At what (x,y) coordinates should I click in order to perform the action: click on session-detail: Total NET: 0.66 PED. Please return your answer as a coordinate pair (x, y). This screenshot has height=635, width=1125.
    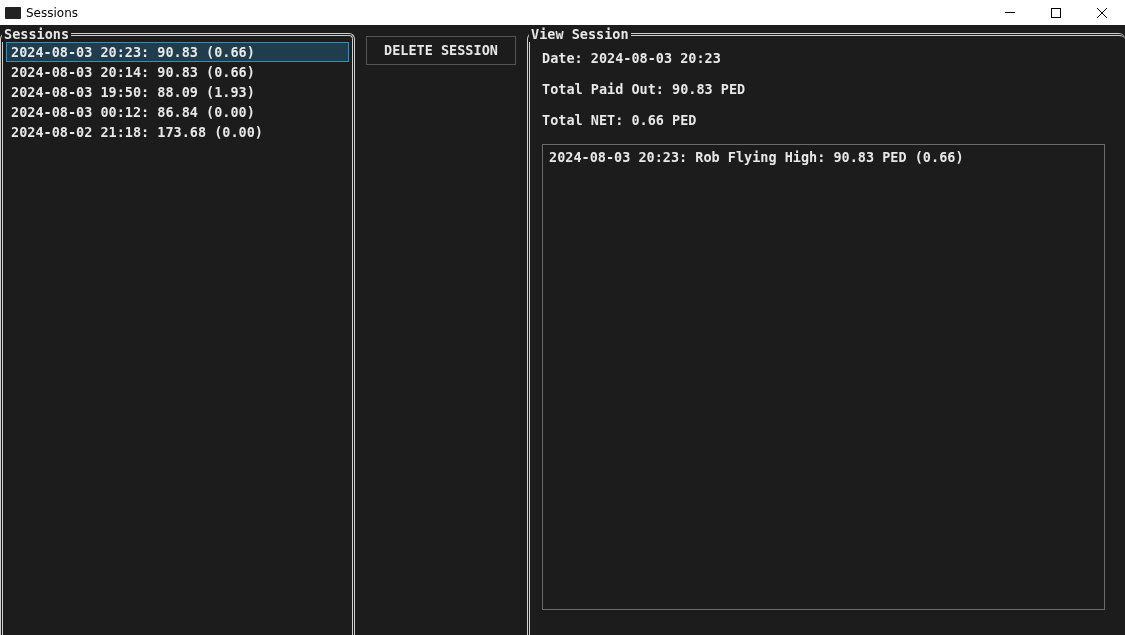
    Looking at the image, I should click on (620, 120).